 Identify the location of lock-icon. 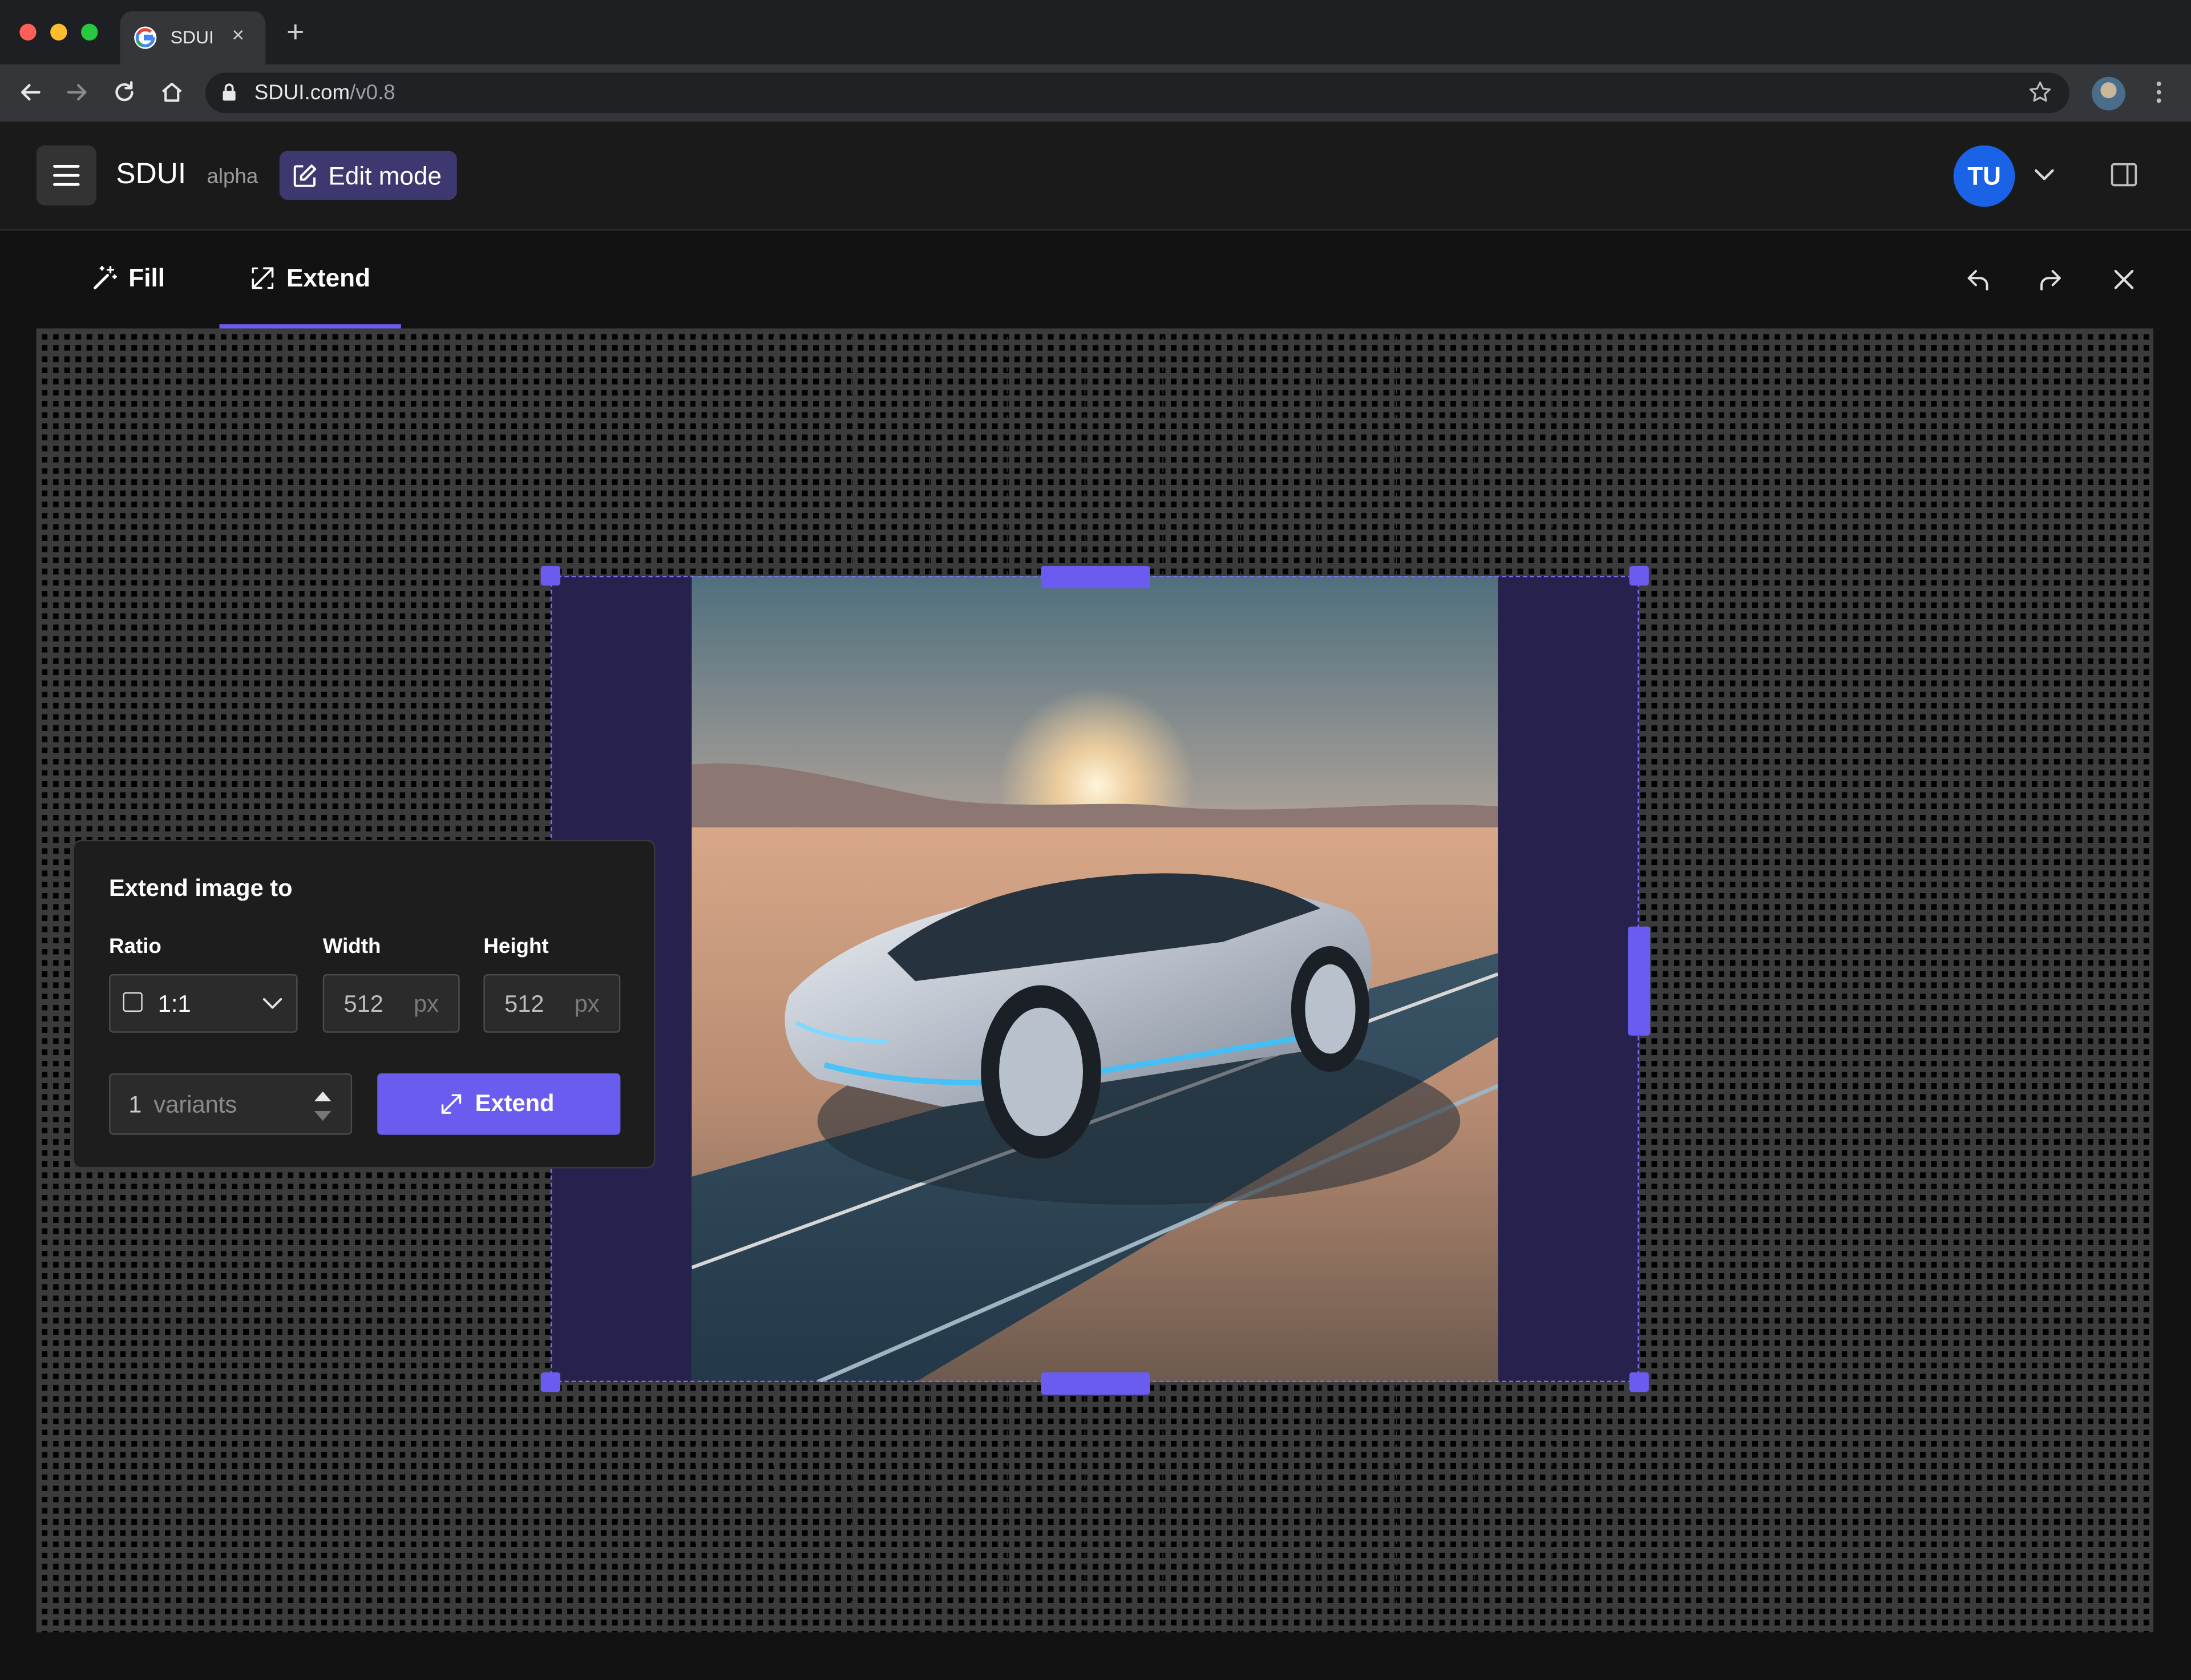
(229, 92).